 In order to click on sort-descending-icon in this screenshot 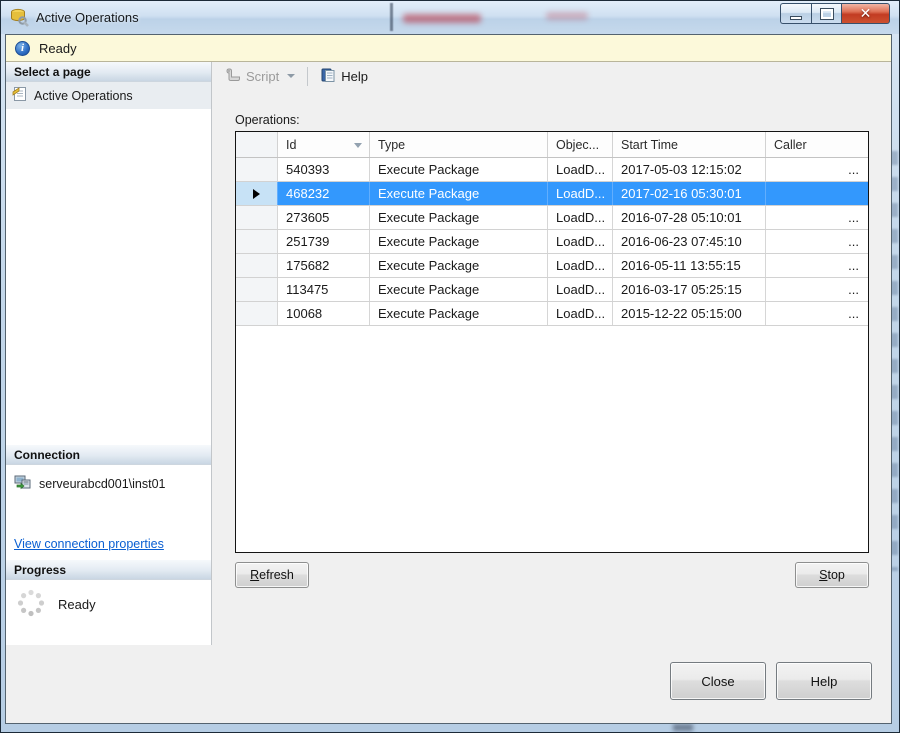, I will do `click(358, 145)`.